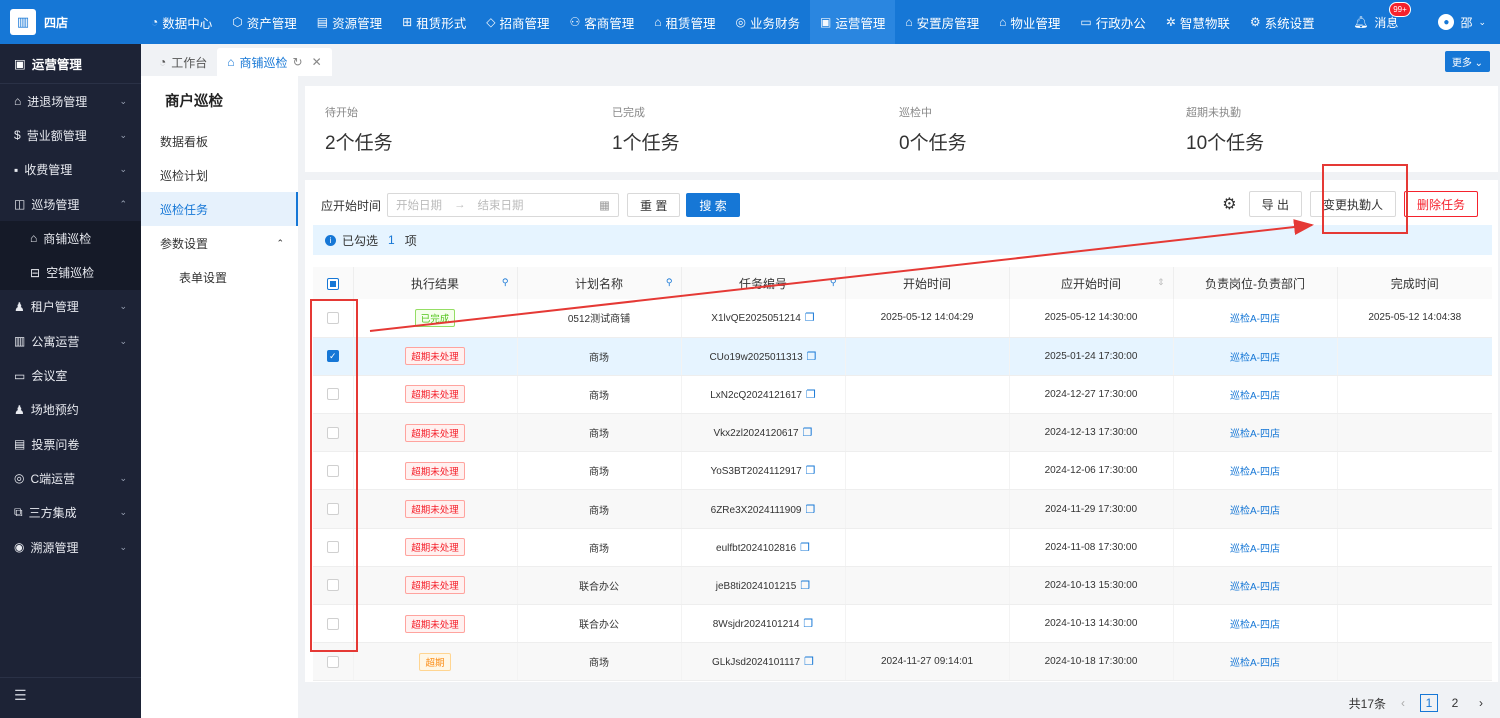  What do you see at coordinates (20, 695) in the screenshot?
I see `collapse-menu-icon: ☰` at bounding box center [20, 695].